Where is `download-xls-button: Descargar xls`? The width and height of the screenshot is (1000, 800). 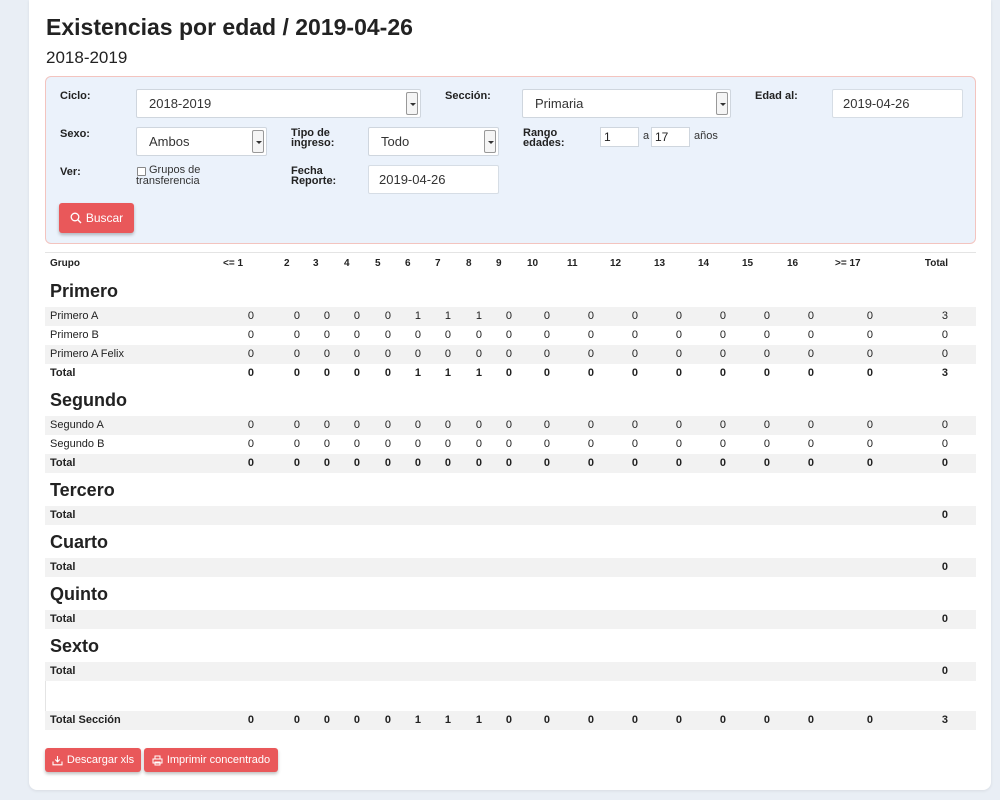
download-xls-button: Descargar xls is located at coordinates (93, 760).